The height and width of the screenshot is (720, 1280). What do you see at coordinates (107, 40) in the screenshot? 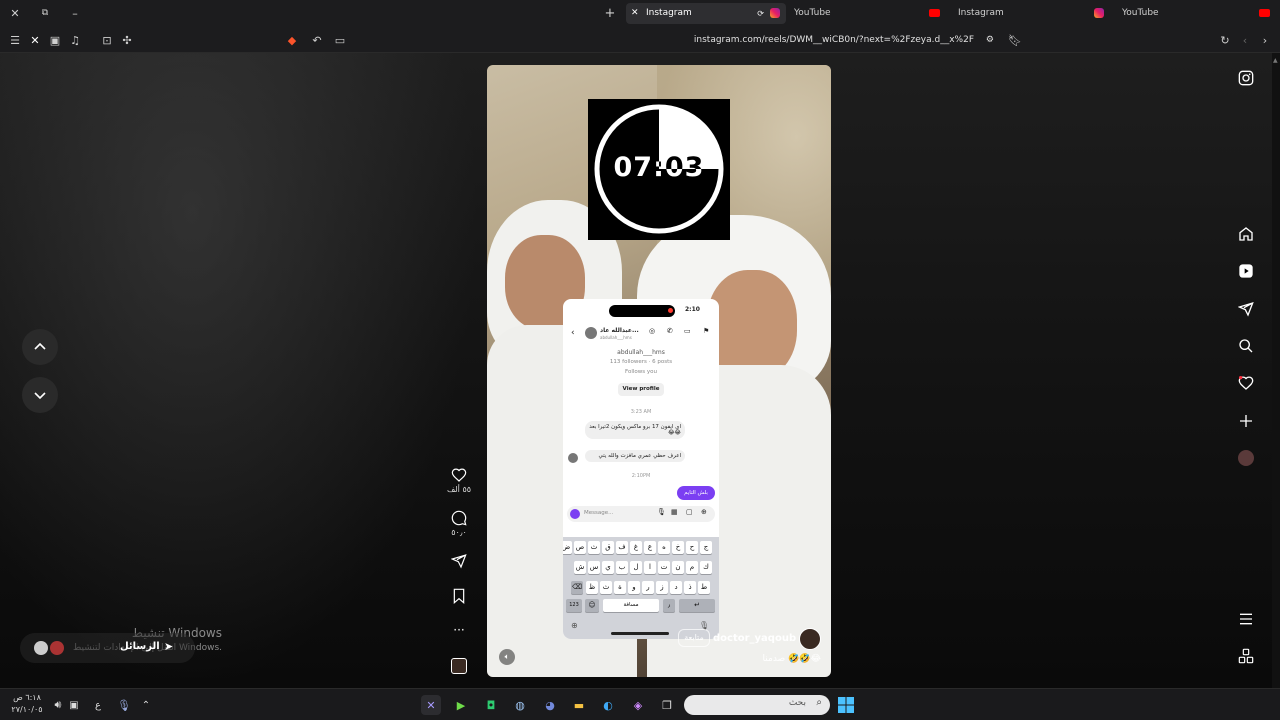
I see `screenshot-icon: ⊡` at bounding box center [107, 40].